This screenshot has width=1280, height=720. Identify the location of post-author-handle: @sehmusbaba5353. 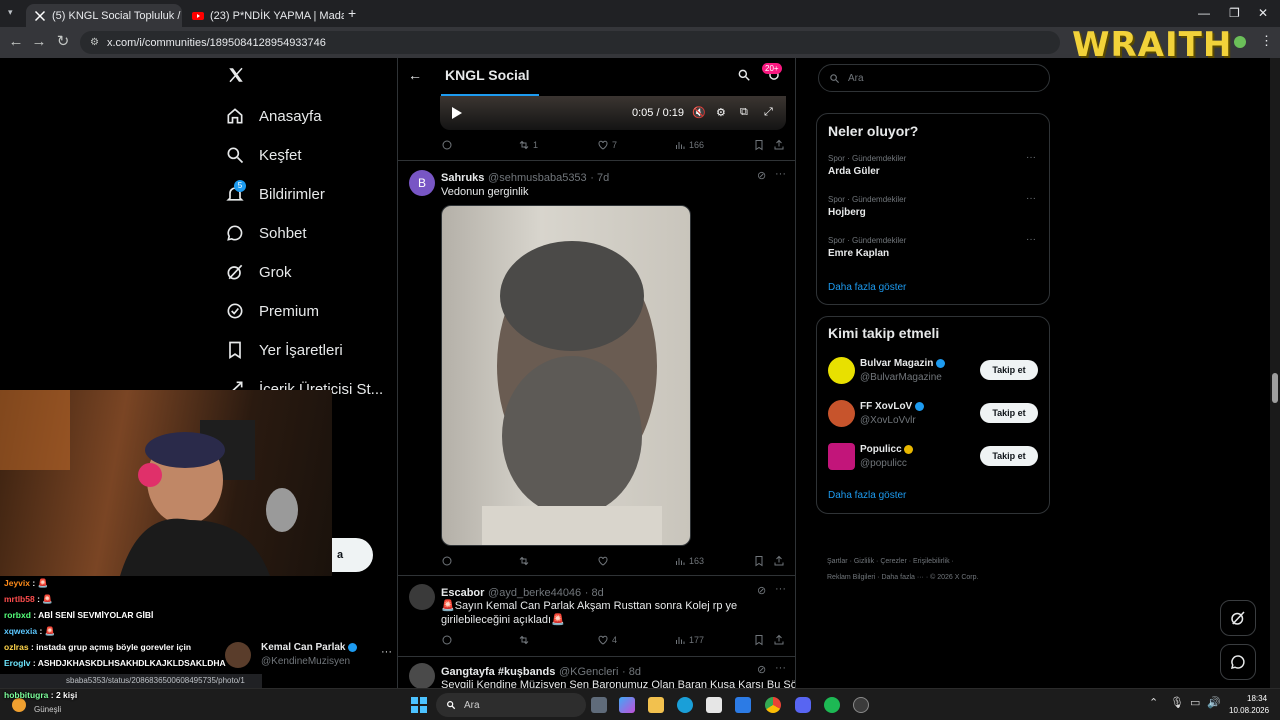
(537, 178).